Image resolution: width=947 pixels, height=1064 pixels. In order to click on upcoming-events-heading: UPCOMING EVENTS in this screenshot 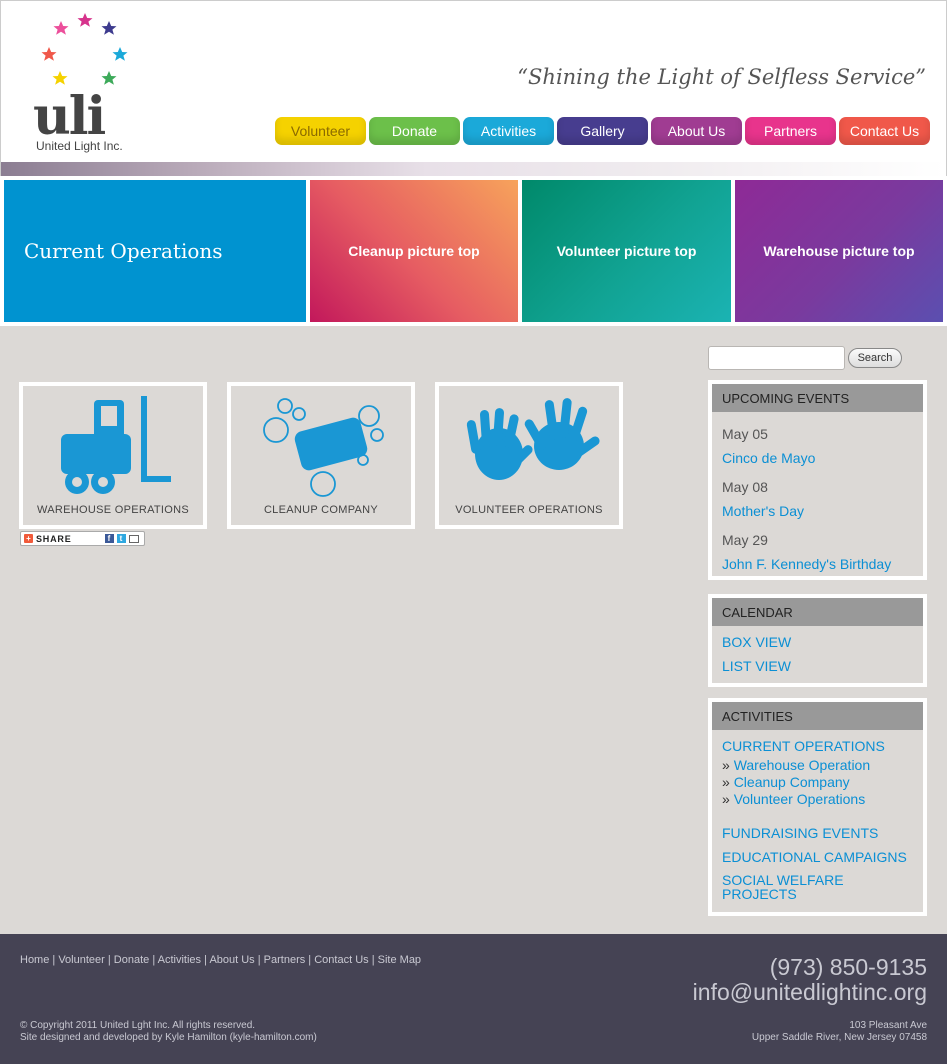, I will do `click(817, 398)`.